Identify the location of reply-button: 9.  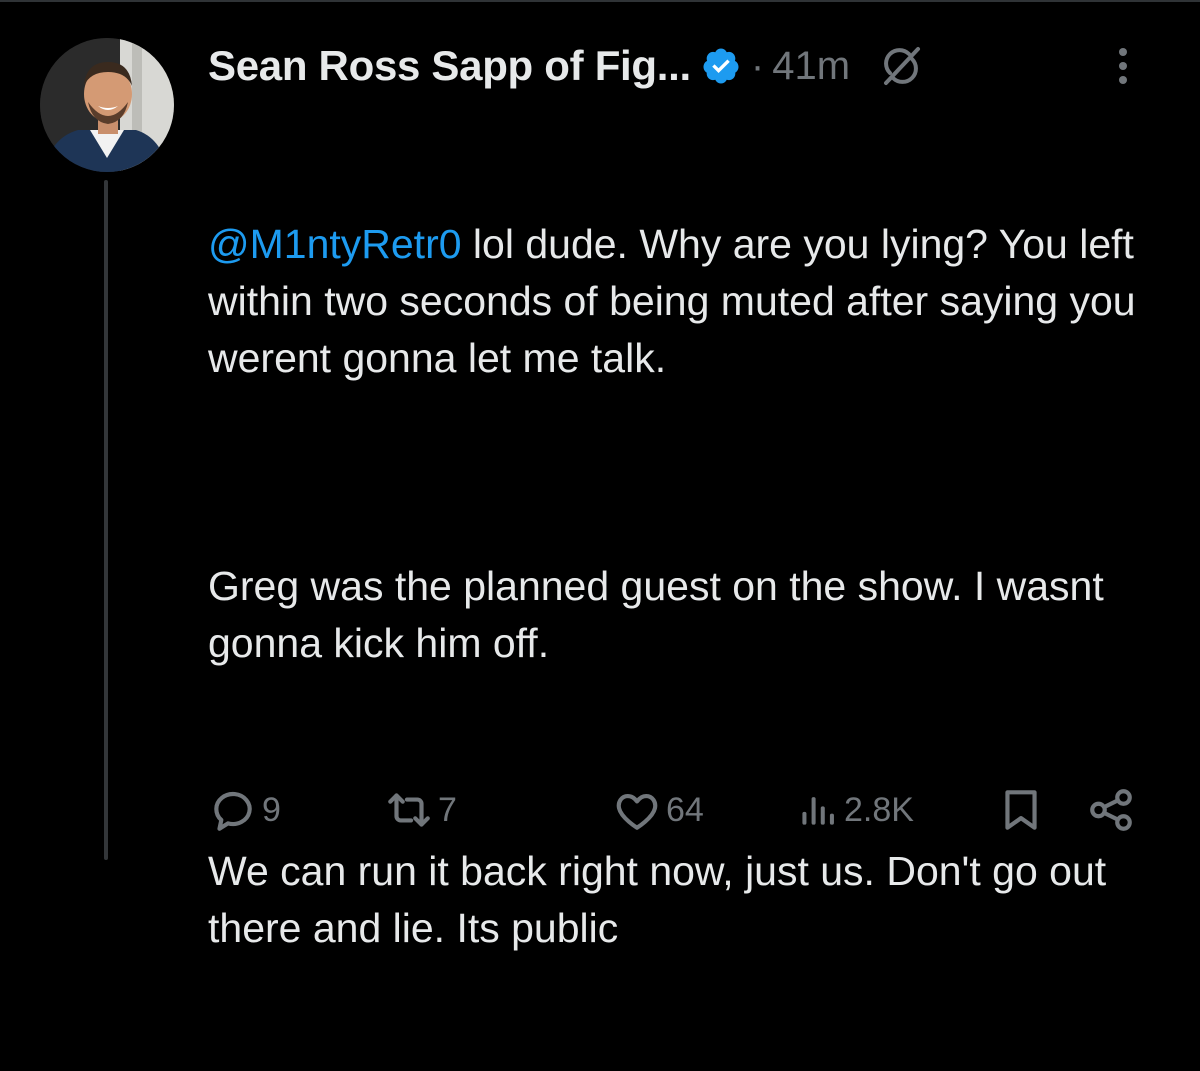
(244, 810).